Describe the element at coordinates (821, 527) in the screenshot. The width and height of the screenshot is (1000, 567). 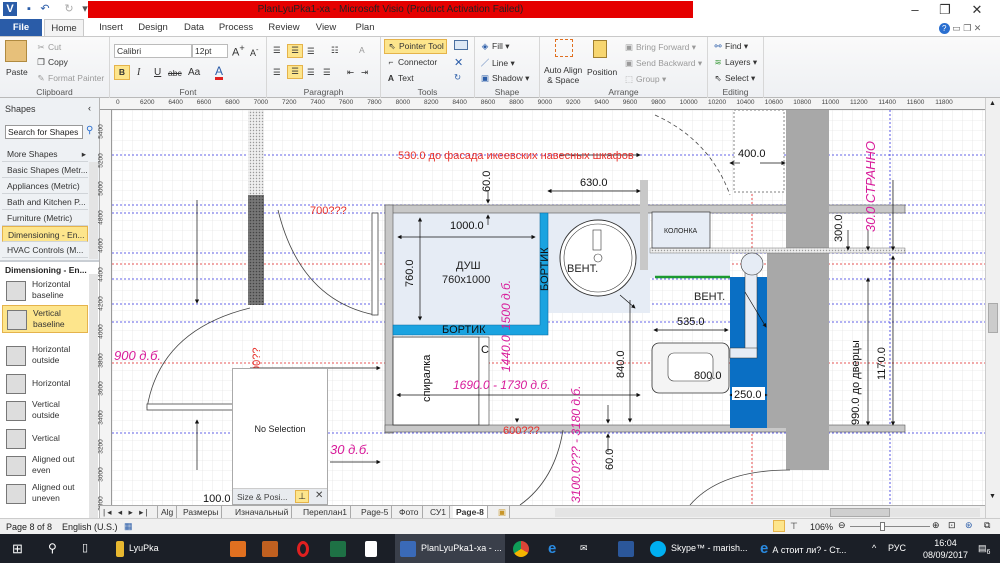
I see `zoom-level: 106%` at that location.